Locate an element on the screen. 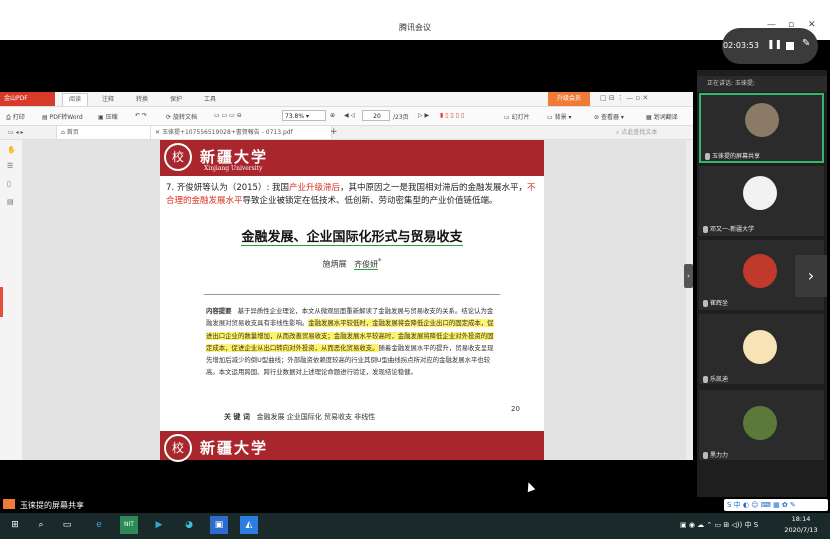 This screenshot has width=830, height=553. zoom-select: 73.8% ▾ is located at coordinates (304, 115).